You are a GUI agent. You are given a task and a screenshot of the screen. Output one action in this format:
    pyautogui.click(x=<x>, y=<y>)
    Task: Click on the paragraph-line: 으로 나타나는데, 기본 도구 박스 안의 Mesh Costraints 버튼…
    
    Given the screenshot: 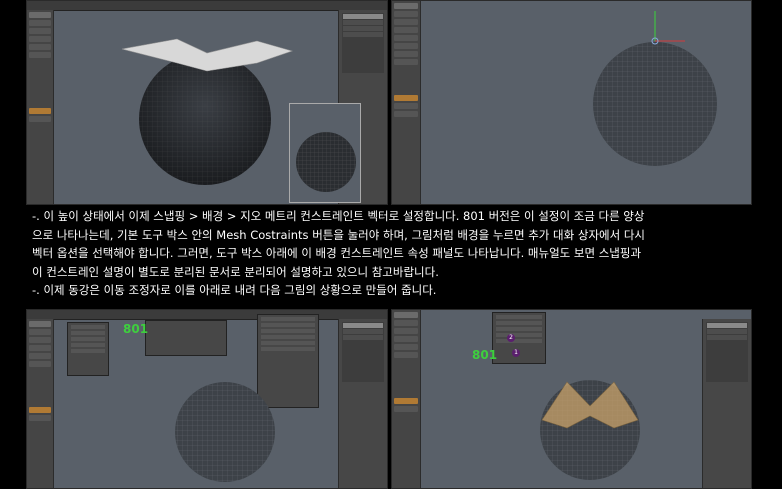 What is the action you would take?
    pyautogui.click(x=338, y=234)
    